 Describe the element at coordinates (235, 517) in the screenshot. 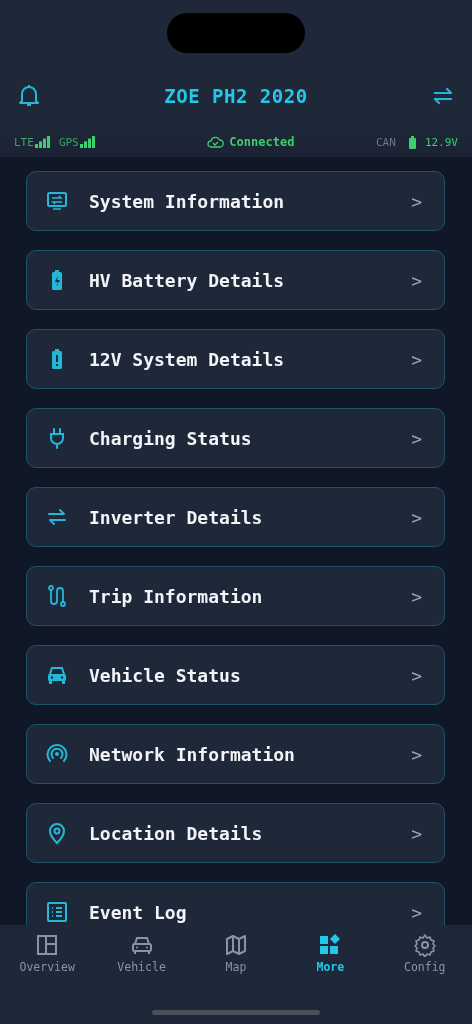

I see `menu-item: Inverter Details >` at that location.